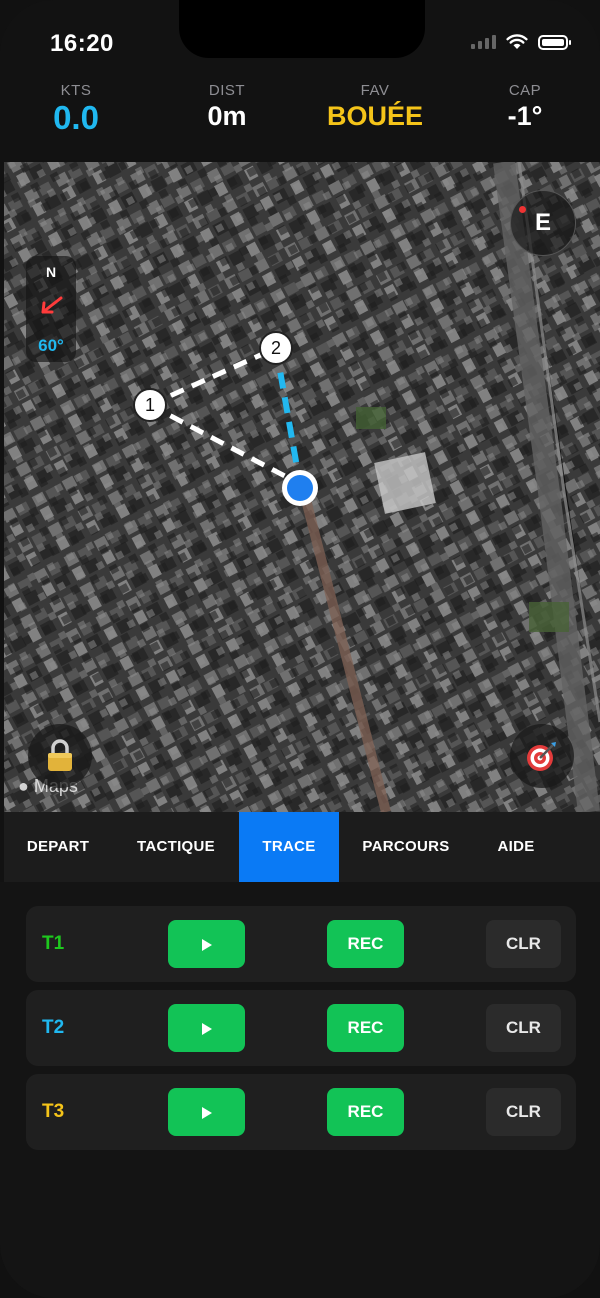 The height and width of the screenshot is (1298, 600). I want to click on heading-degrees: 60°, so click(51, 345).